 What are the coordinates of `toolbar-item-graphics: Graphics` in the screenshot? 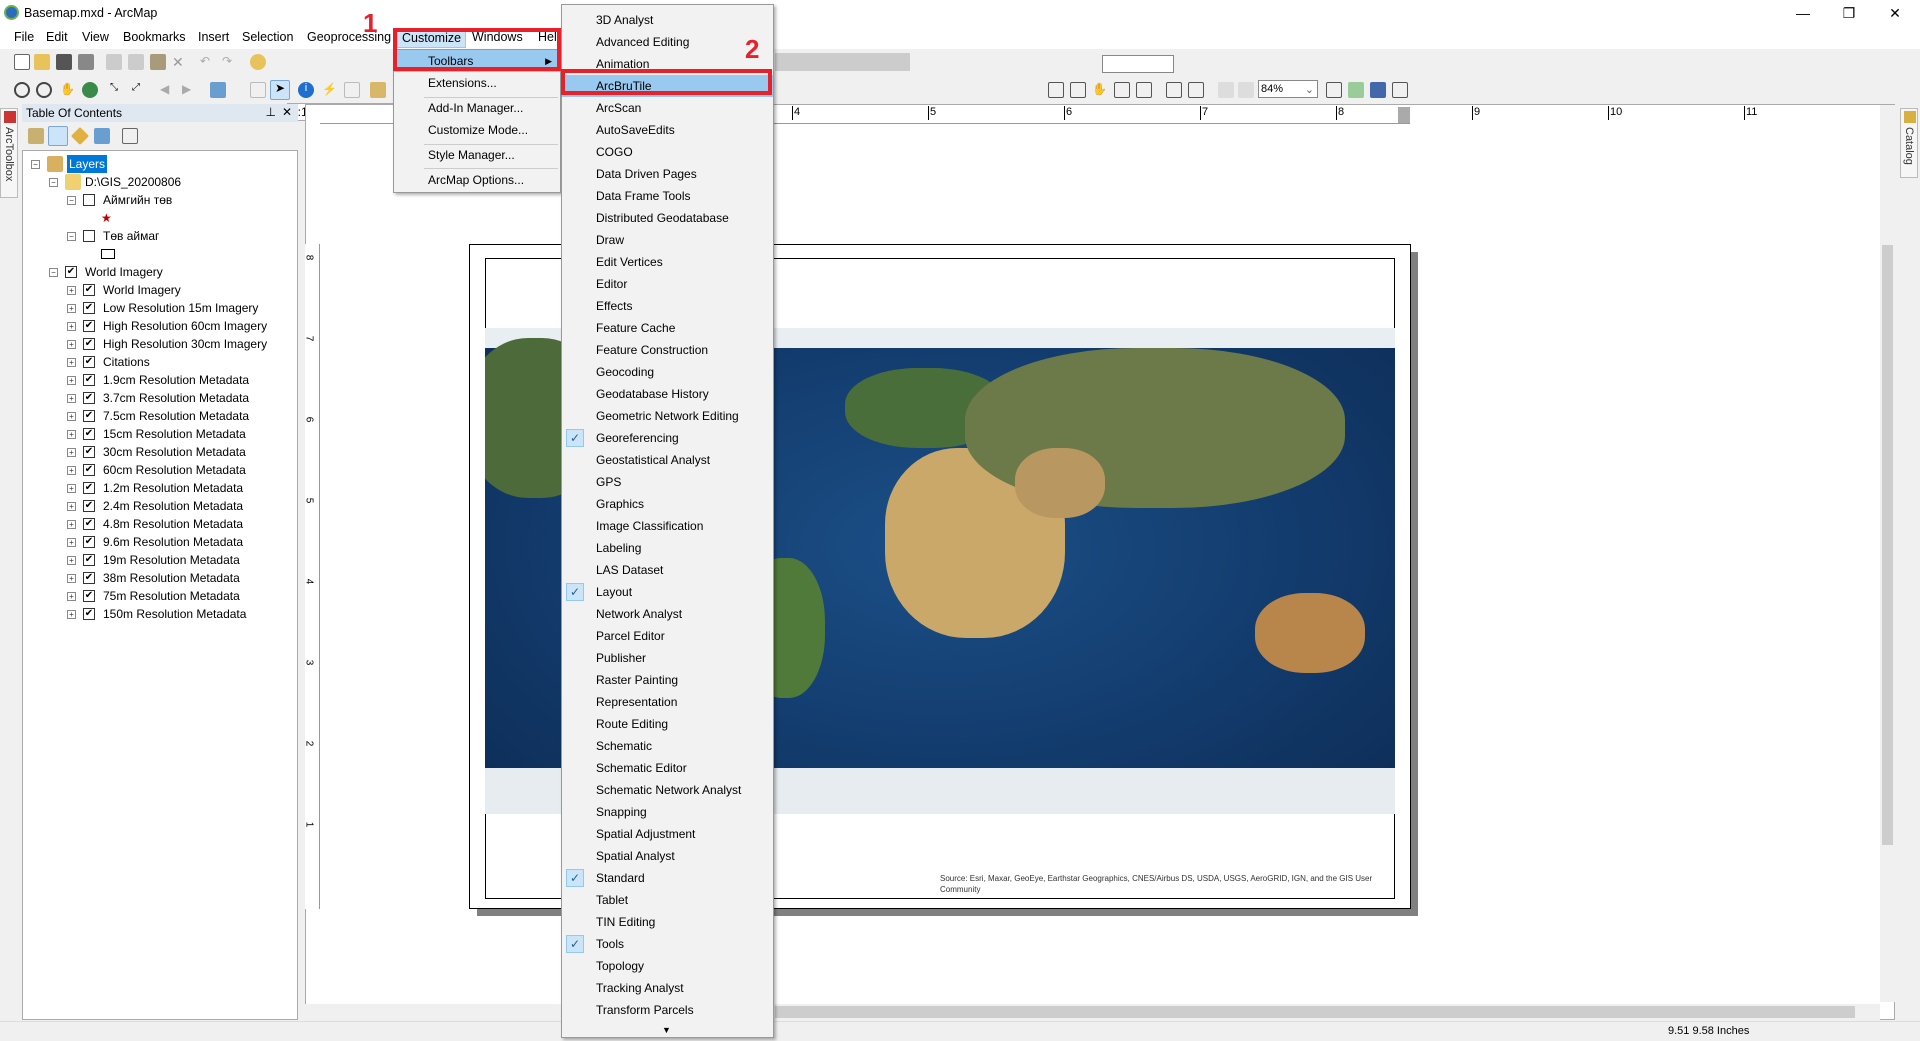 It's located at (667, 504).